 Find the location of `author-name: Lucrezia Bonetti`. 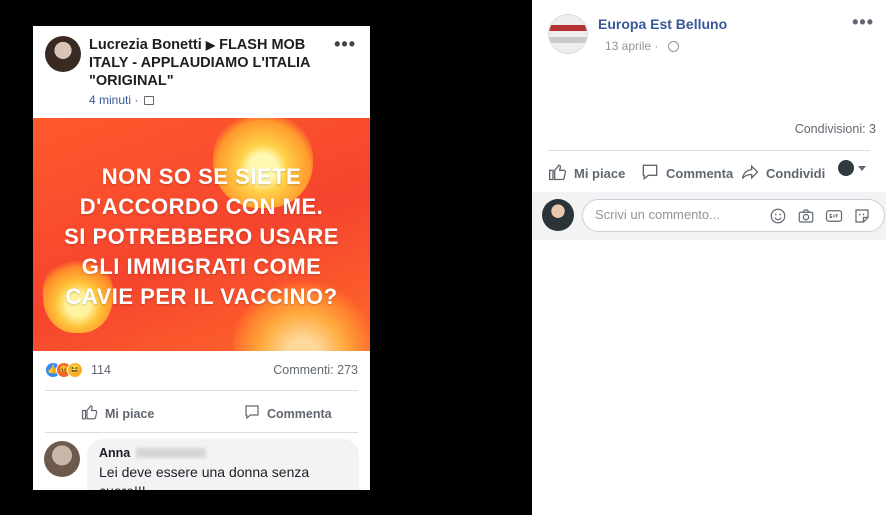

author-name: Lucrezia Bonetti is located at coordinates (145, 45).